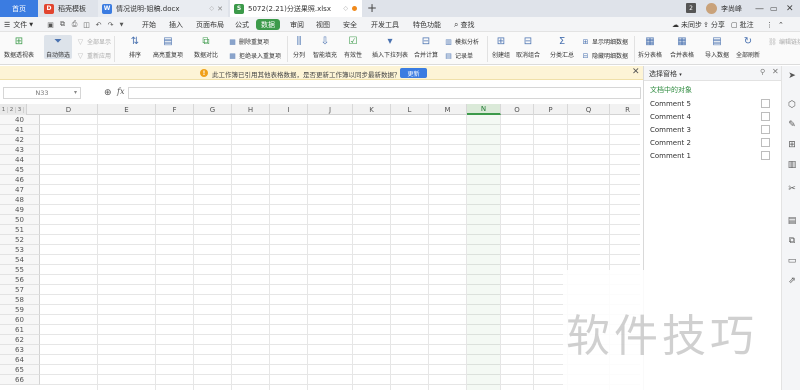 The height and width of the screenshot is (390, 800). I want to click on menu-developer: 开发工具, so click(385, 24).